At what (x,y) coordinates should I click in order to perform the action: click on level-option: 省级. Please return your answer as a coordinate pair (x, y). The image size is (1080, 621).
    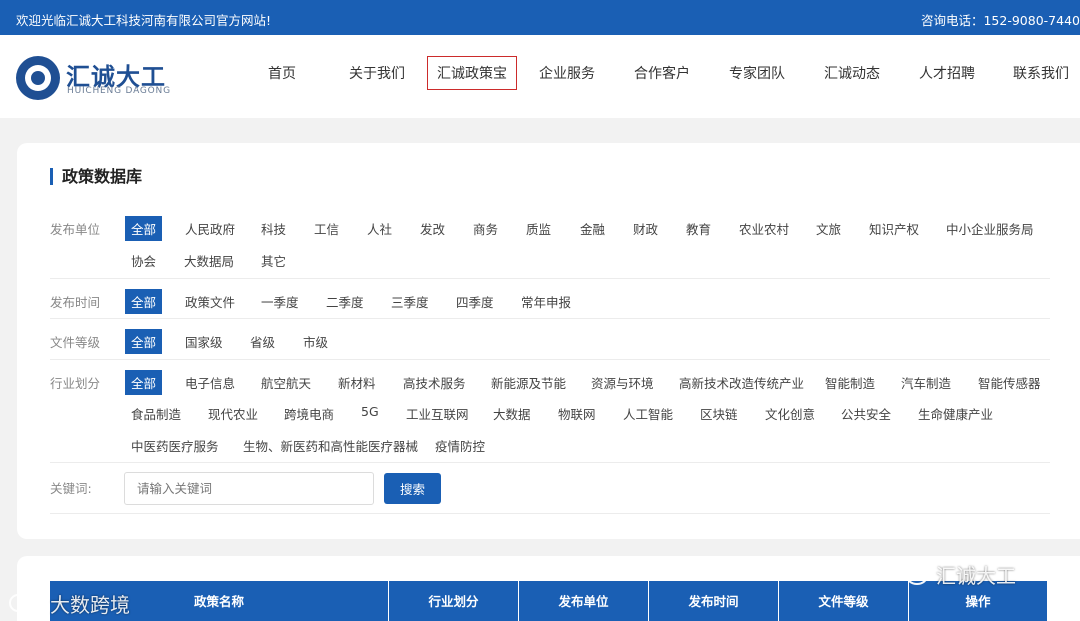
    Looking at the image, I should click on (262, 341).